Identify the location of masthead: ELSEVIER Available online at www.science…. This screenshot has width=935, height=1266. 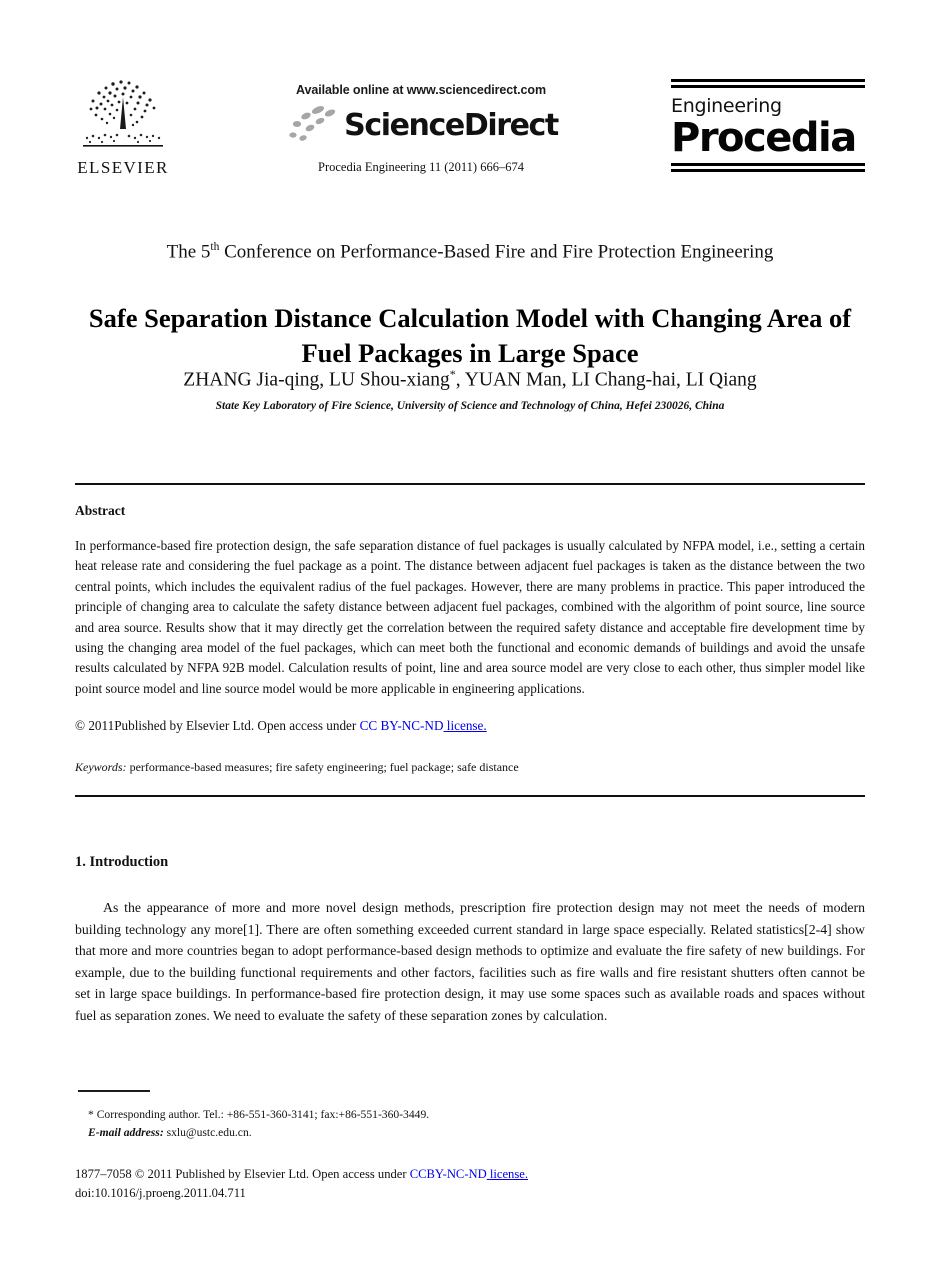
(470, 135).